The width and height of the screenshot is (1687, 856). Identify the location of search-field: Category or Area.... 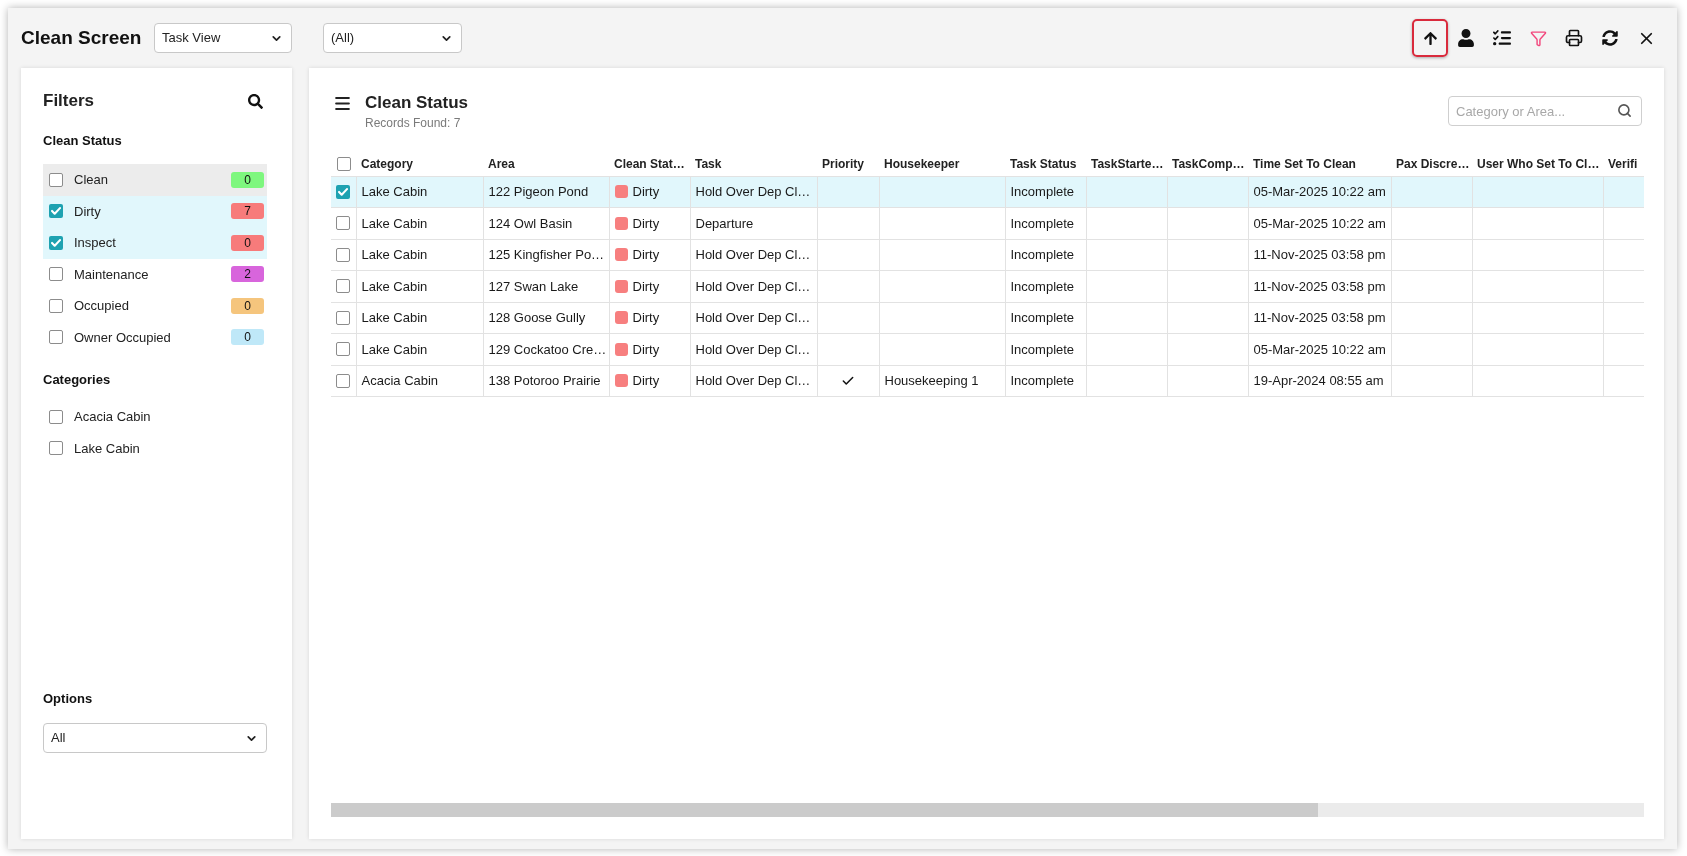
(1545, 111).